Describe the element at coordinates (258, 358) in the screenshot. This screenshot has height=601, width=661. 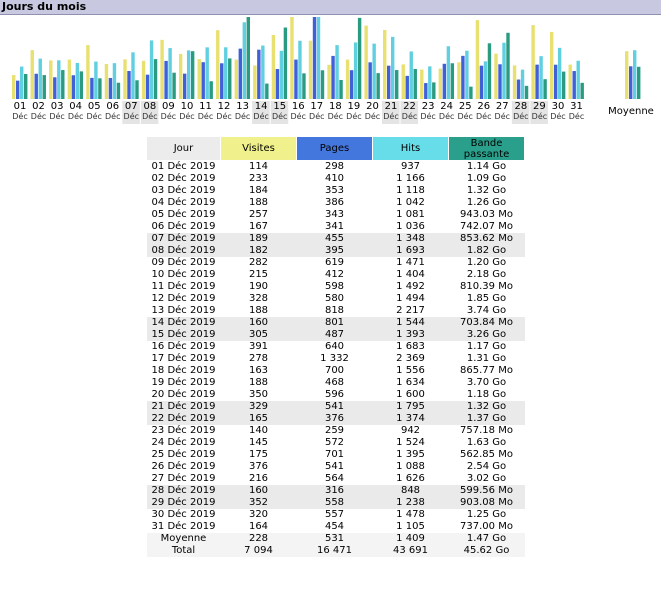
I see `cell-visites: 278` at that location.